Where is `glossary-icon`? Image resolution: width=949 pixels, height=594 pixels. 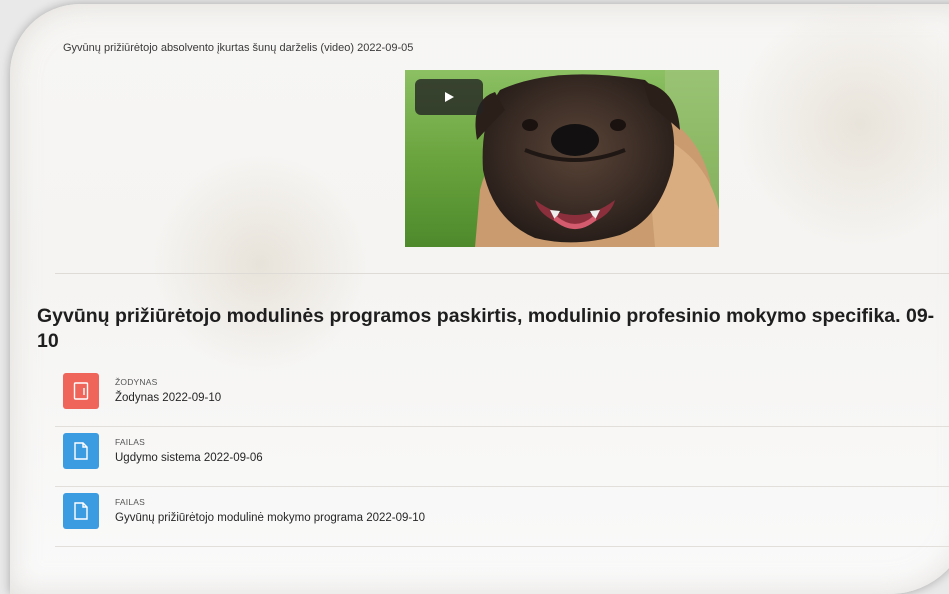 glossary-icon is located at coordinates (81, 391).